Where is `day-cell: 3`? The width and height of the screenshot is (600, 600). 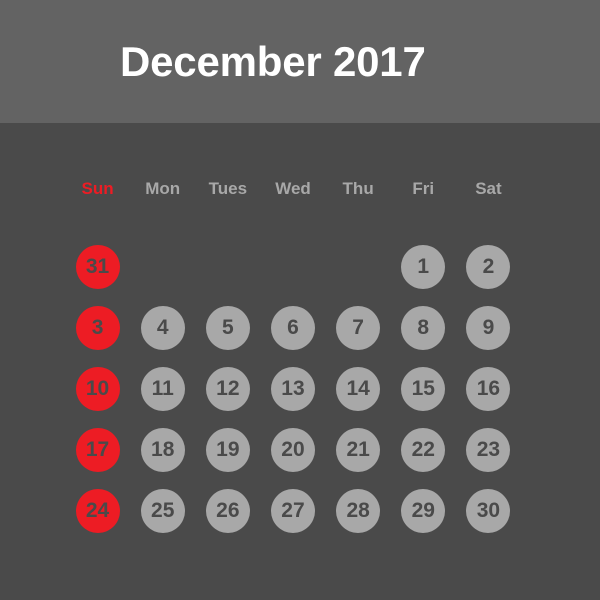 day-cell: 3 is located at coordinates (97, 327).